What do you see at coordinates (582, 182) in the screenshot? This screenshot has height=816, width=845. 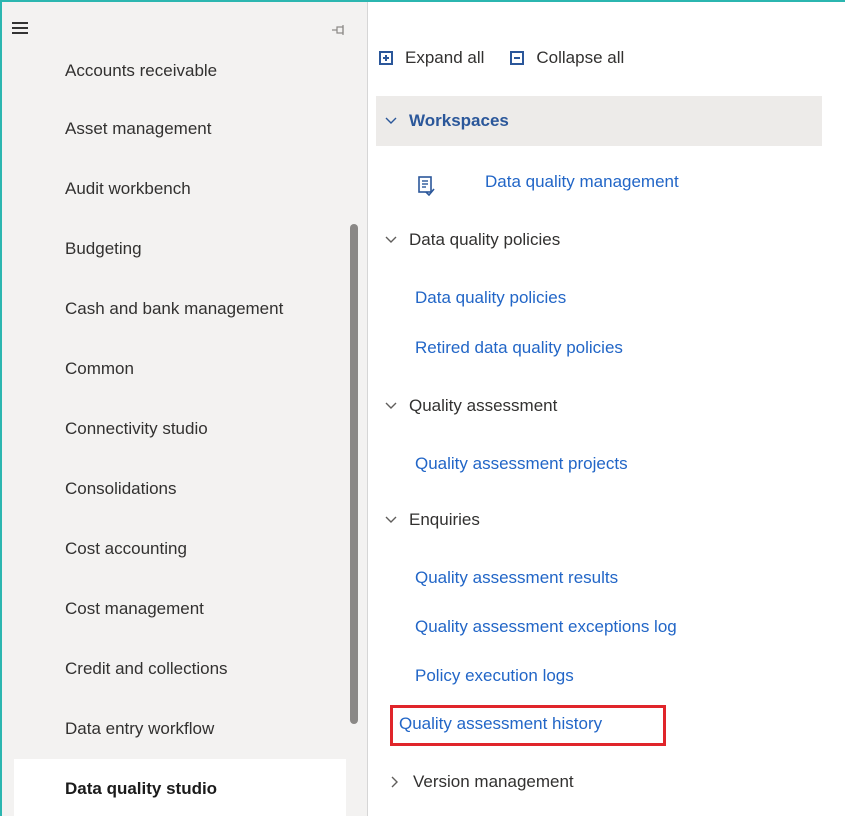 I see `link-data-quality-management: Data quality management` at bounding box center [582, 182].